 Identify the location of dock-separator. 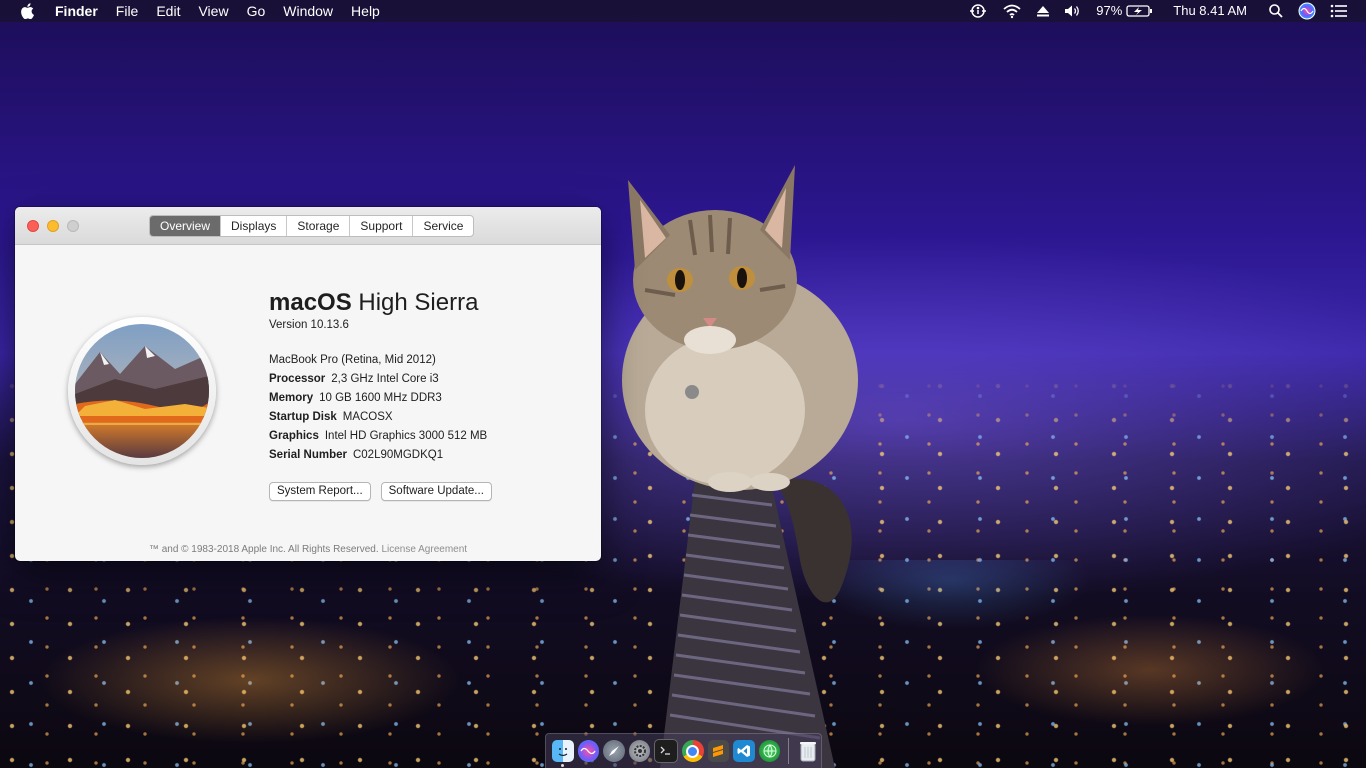
(789, 751).